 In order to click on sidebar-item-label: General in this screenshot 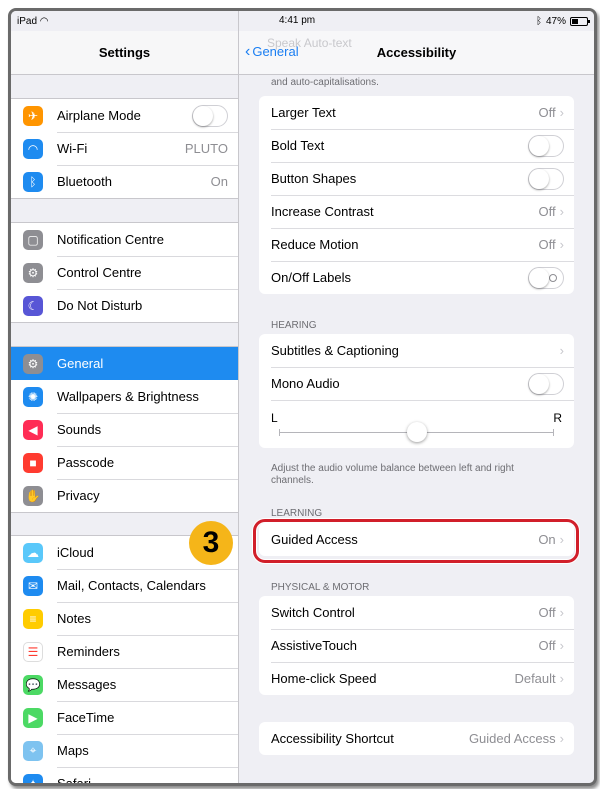, I will do `click(80, 363)`.